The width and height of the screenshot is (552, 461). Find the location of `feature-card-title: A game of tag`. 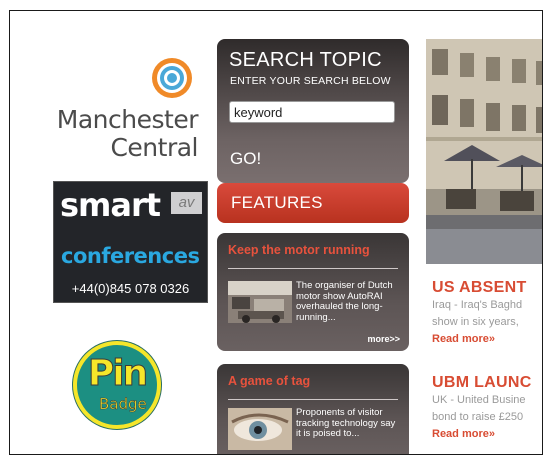

feature-card-title: A game of tag is located at coordinates (269, 381).